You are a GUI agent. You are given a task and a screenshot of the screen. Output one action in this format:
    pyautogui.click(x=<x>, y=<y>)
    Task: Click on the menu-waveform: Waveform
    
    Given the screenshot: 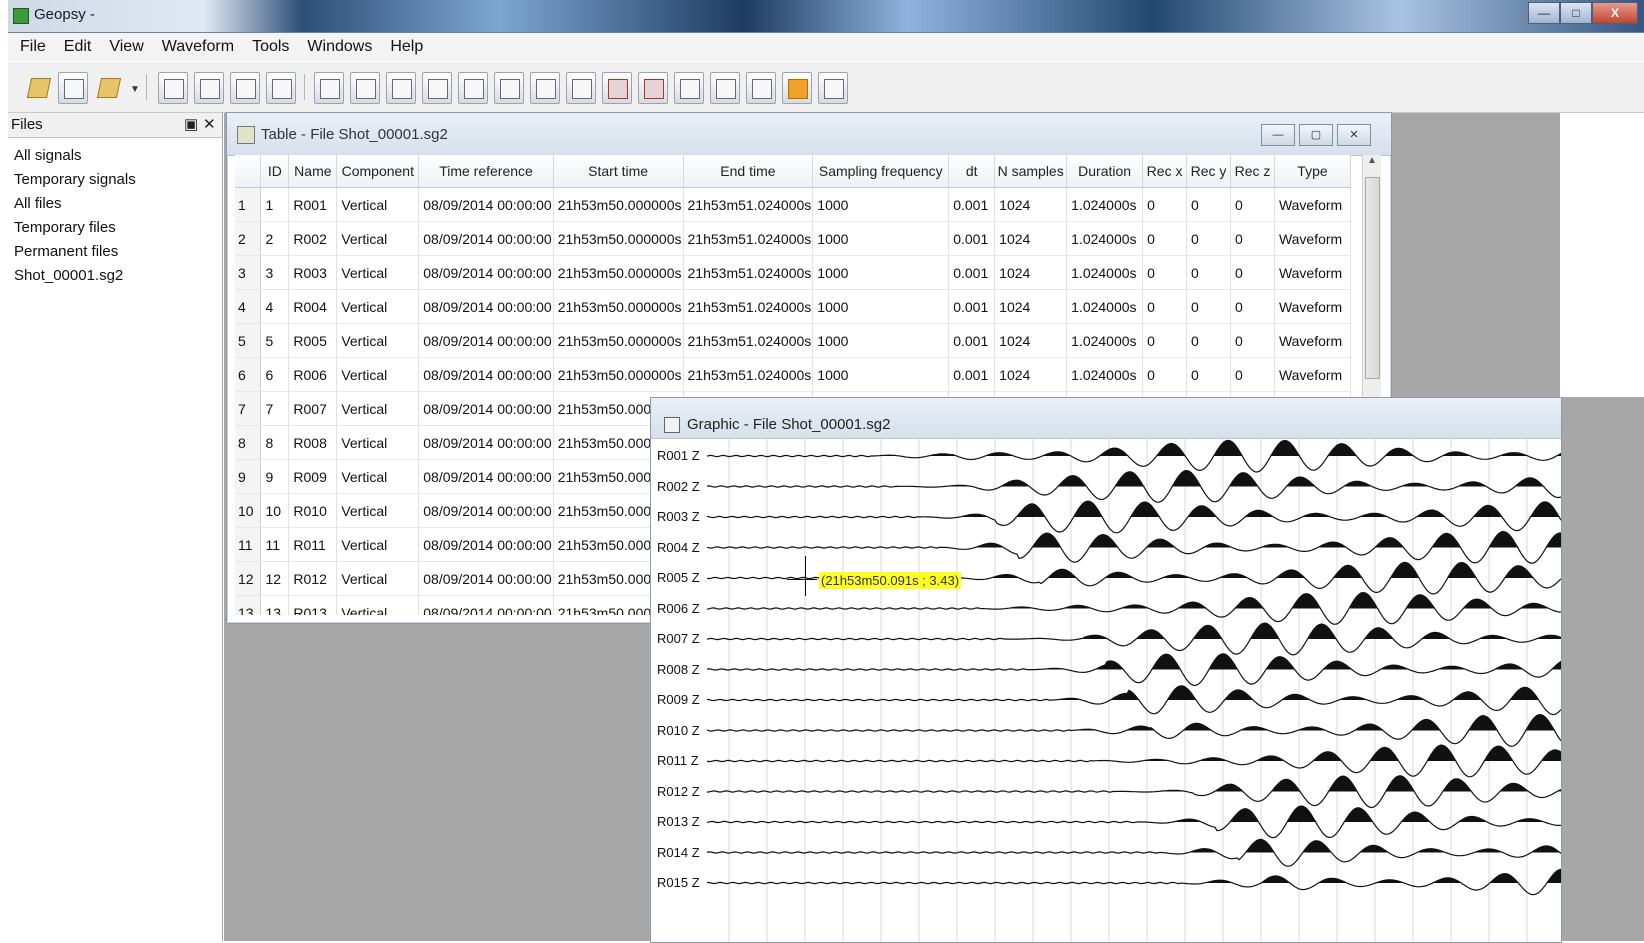 What is the action you would take?
    pyautogui.click(x=198, y=47)
    